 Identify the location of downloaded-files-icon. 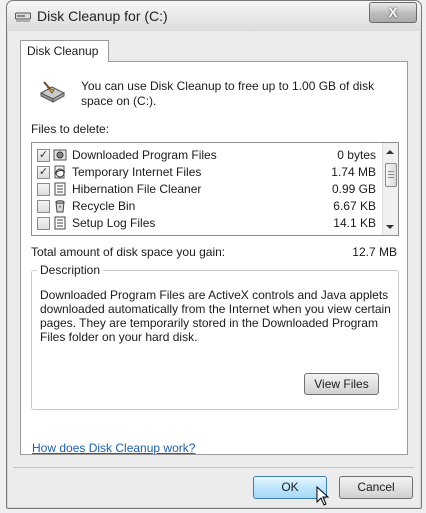
(60, 155).